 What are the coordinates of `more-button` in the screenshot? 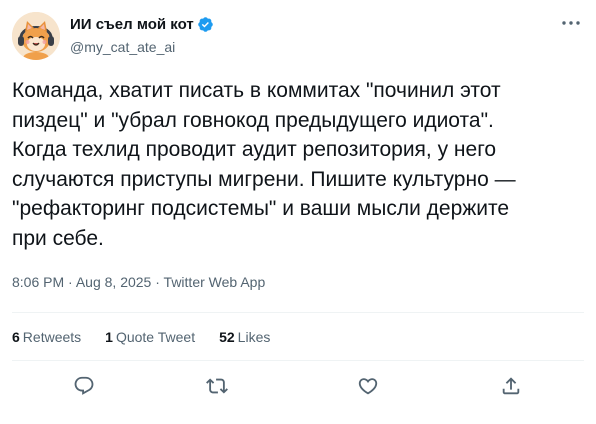 It's located at (571, 23).